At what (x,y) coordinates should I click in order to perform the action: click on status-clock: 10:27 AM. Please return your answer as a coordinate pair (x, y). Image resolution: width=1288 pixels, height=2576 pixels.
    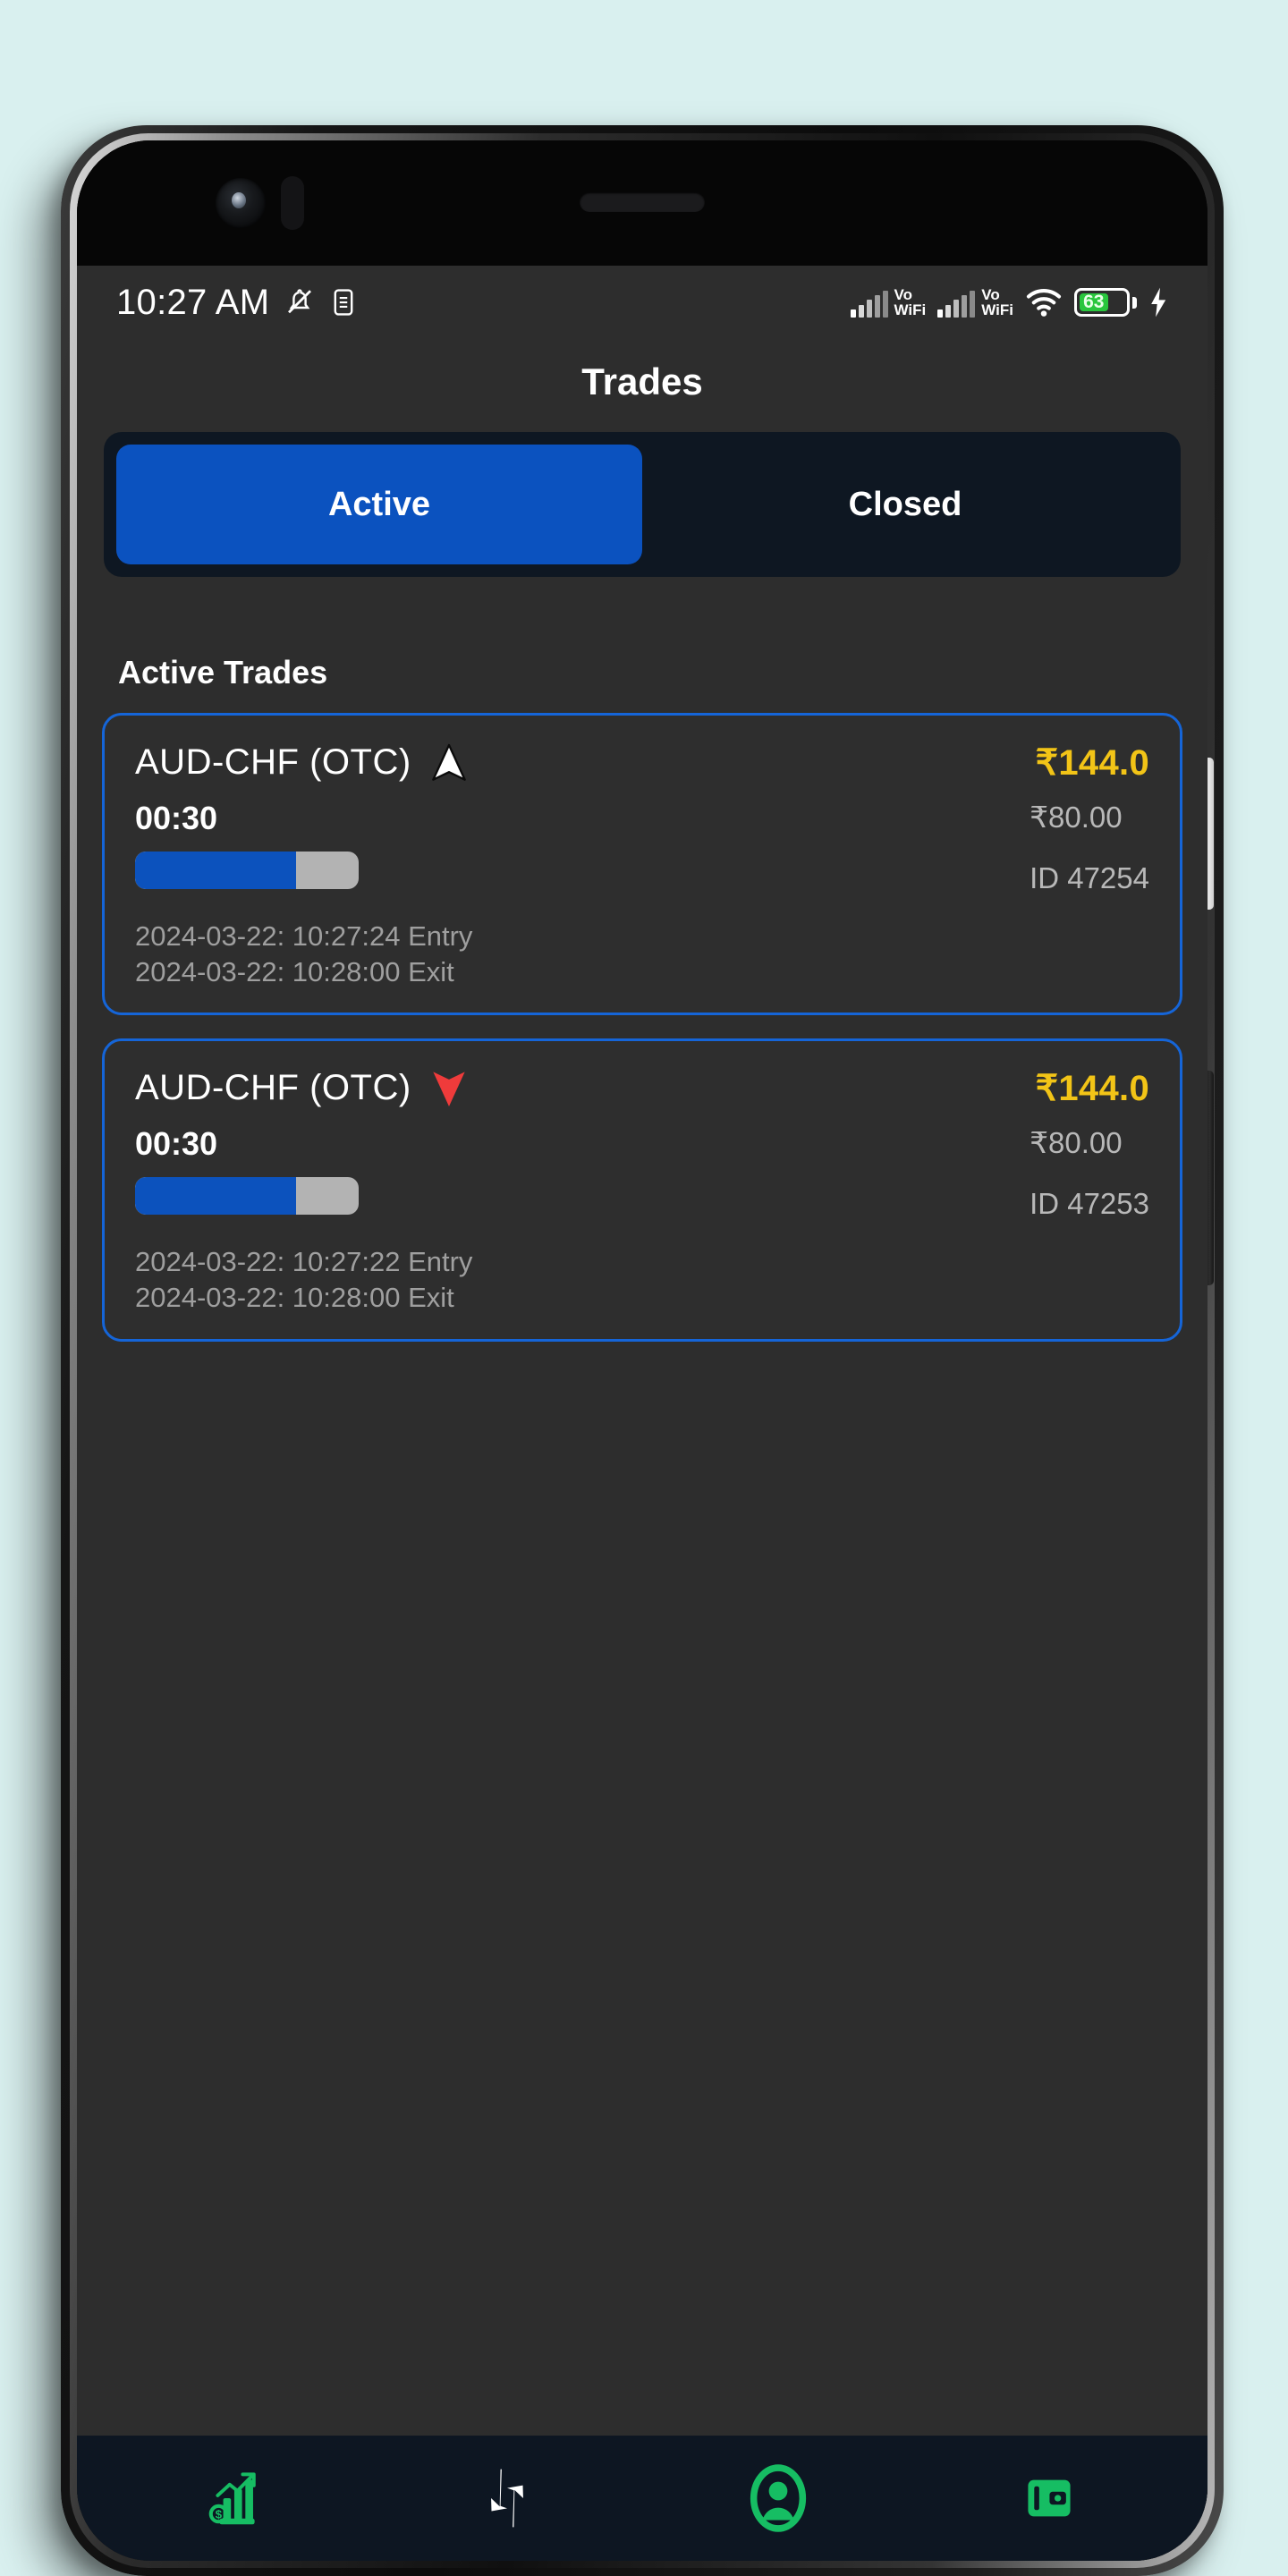
    Looking at the image, I should click on (193, 302).